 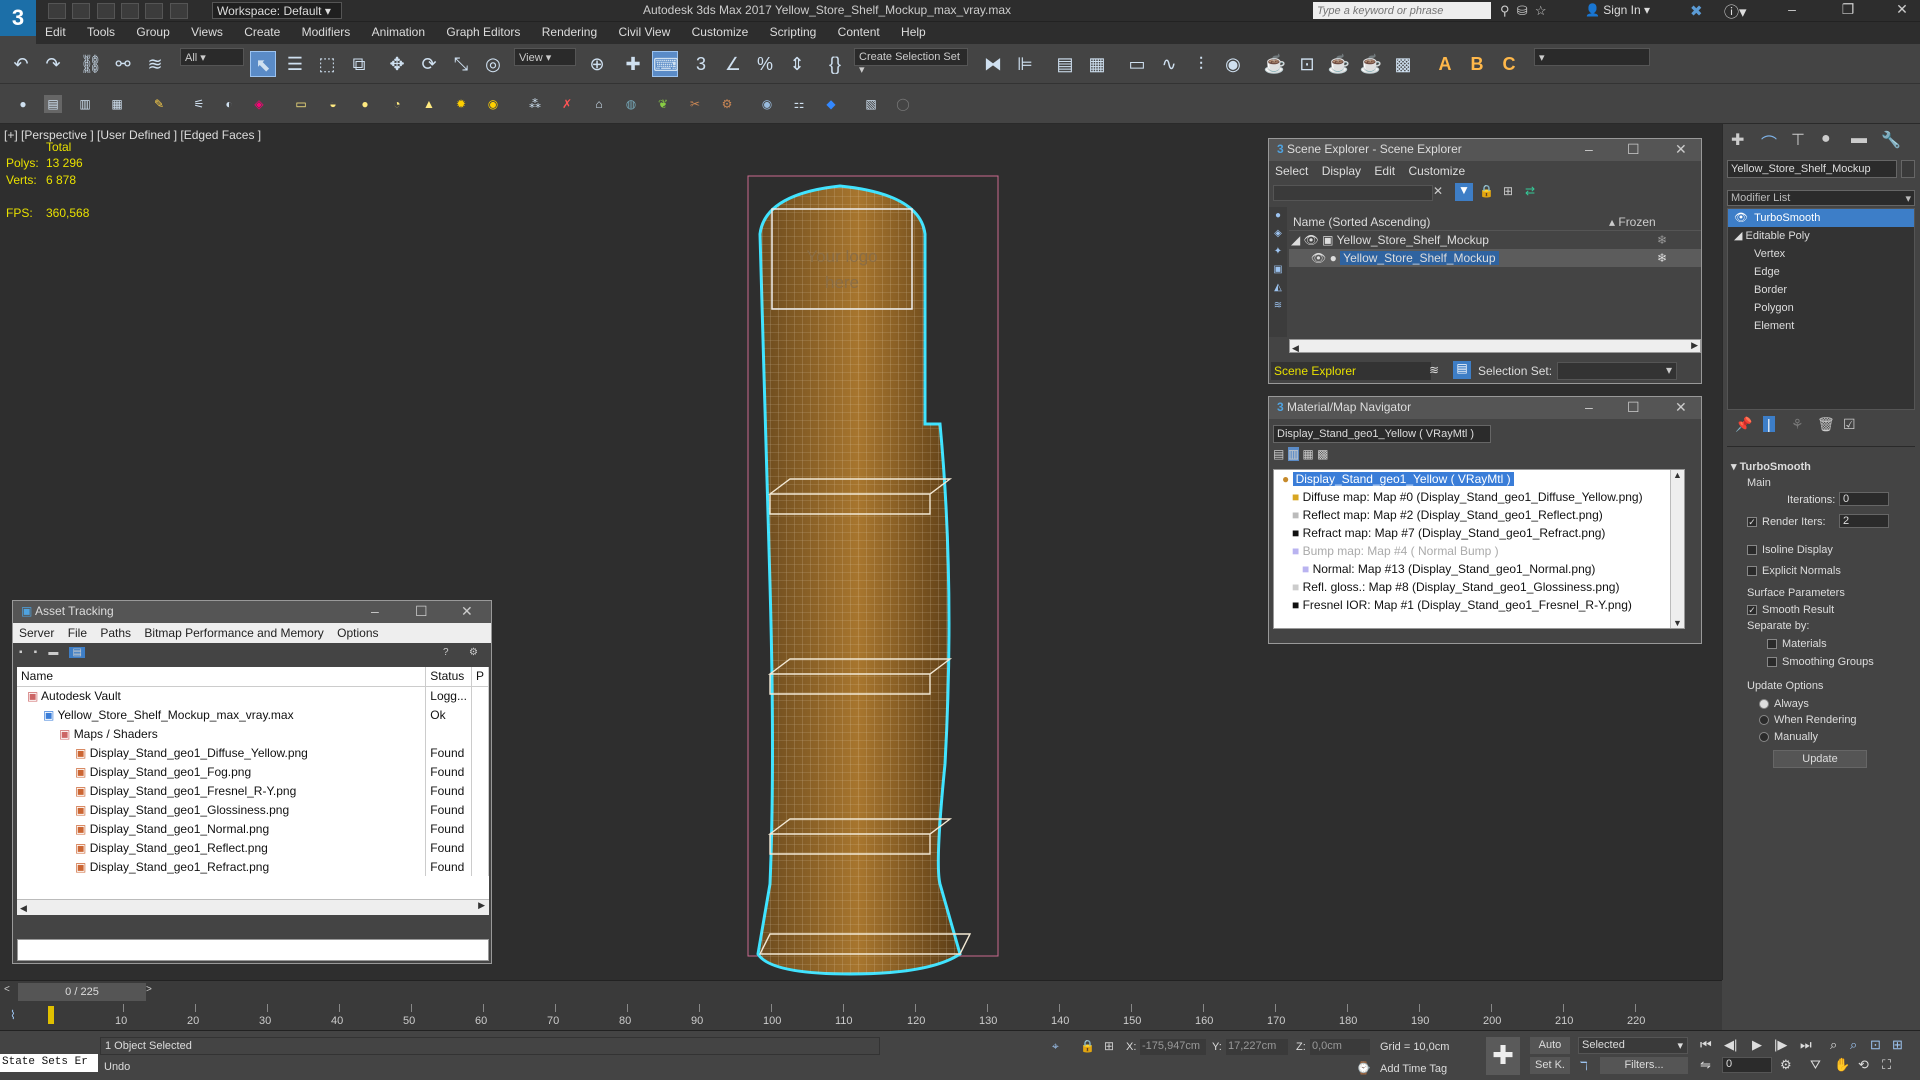 What do you see at coordinates (36, 633) in the screenshot?
I see `menu-server: Server` at bounding box center [36, 633].